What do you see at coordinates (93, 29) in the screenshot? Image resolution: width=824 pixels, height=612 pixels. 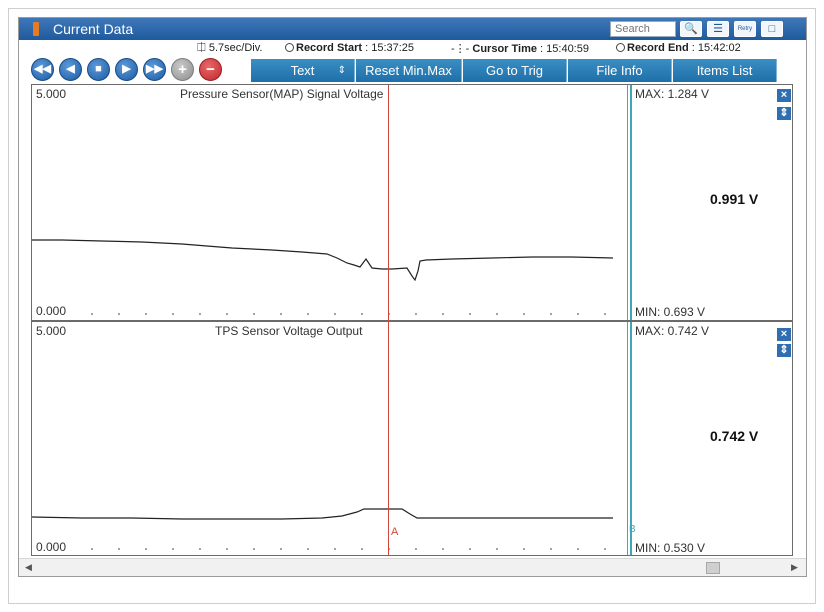 I see `window-title: Current Data` at bounding box center [93, 29].